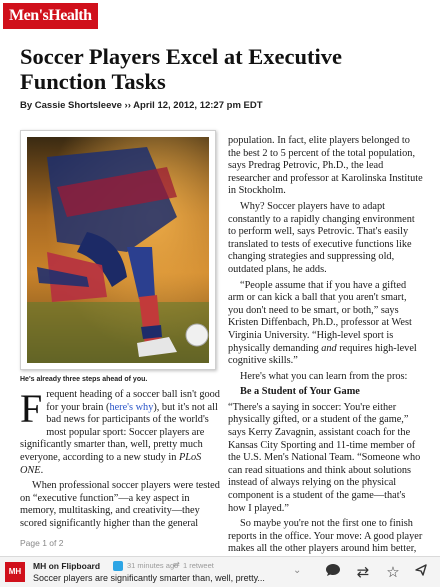 Image resolution: width=440 pixels, height=587 pixels. I want to click on comment-icon, so click(333, 572).